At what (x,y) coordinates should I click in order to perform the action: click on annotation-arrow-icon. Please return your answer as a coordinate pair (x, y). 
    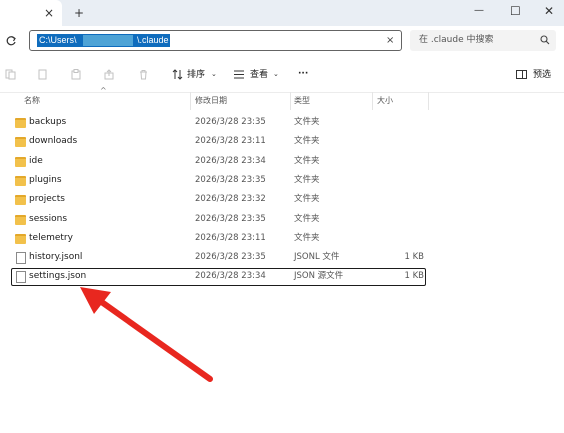
    Looking at the image, I should click on (146, 334).